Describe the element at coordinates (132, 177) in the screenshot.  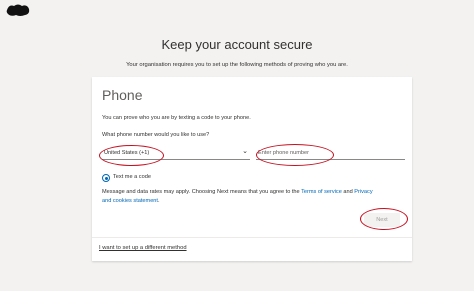
I see `text-me-code-label: Text me a code` at that location.